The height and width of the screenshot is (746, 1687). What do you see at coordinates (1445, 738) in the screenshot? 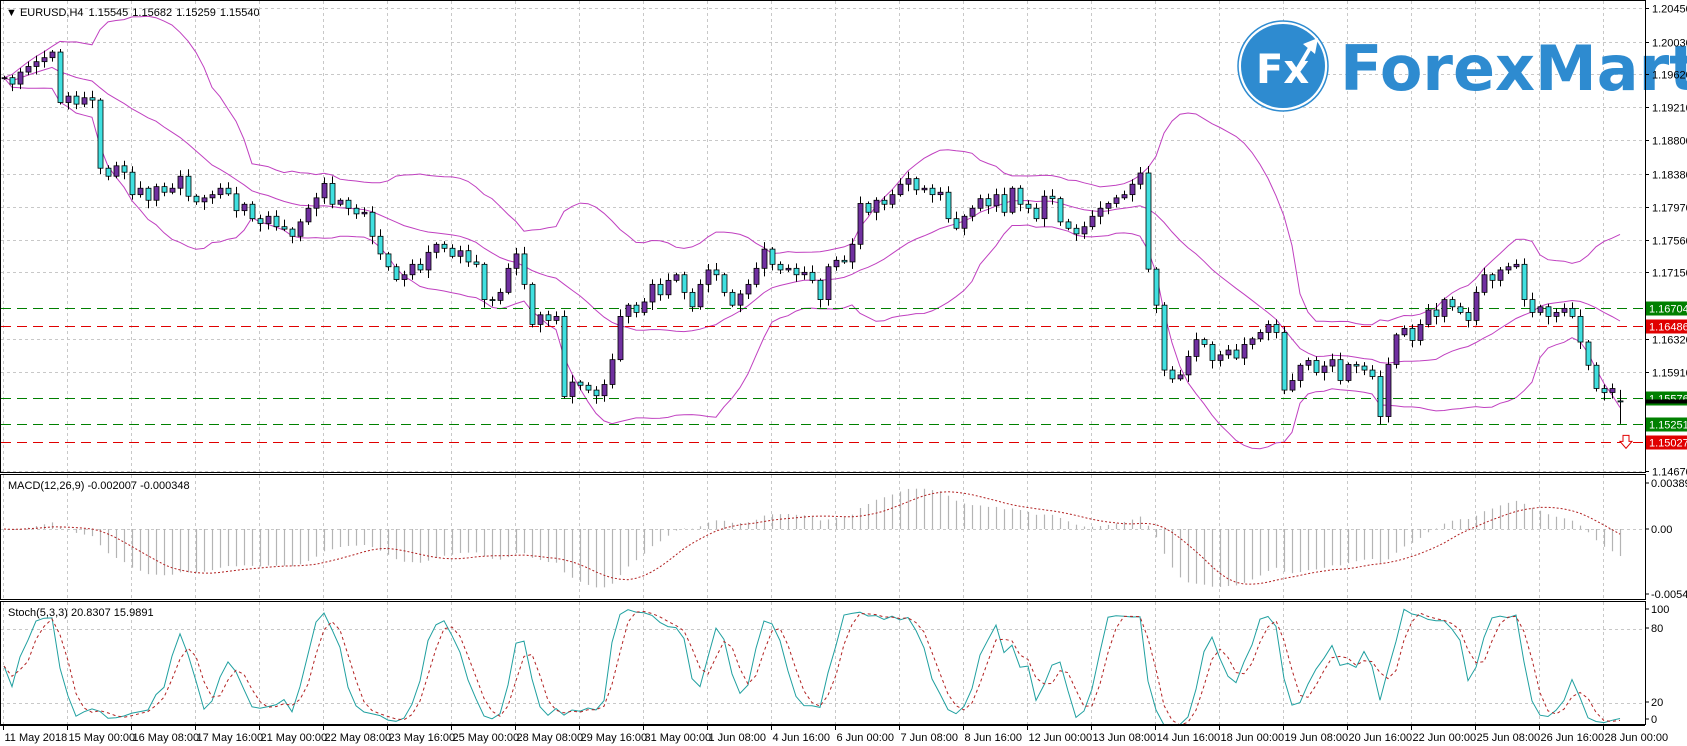
I see `x-tick-label: 22 Jun 00:00` at bounding box center [1445, 738].